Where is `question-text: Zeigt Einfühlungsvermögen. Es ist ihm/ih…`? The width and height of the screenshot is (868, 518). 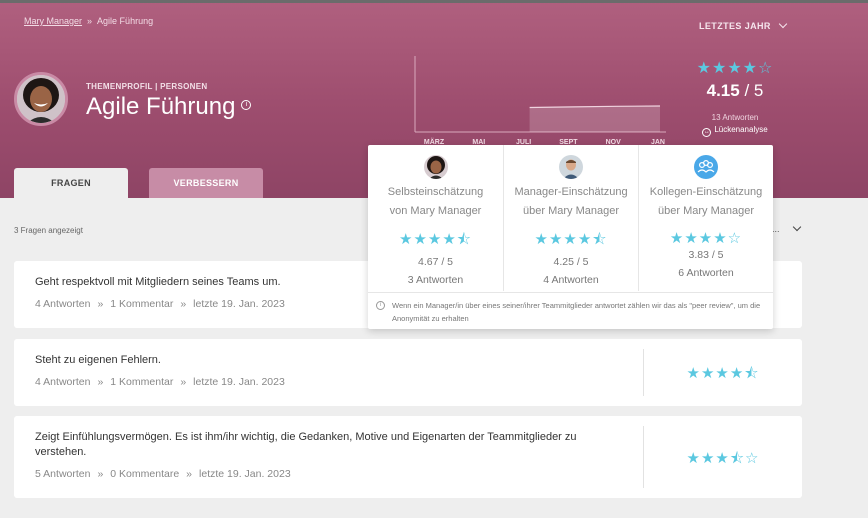
question-text: Zeigt Einfühlungsvermögen. Es ist ihm/ih… is located at coordinates (306, 444).